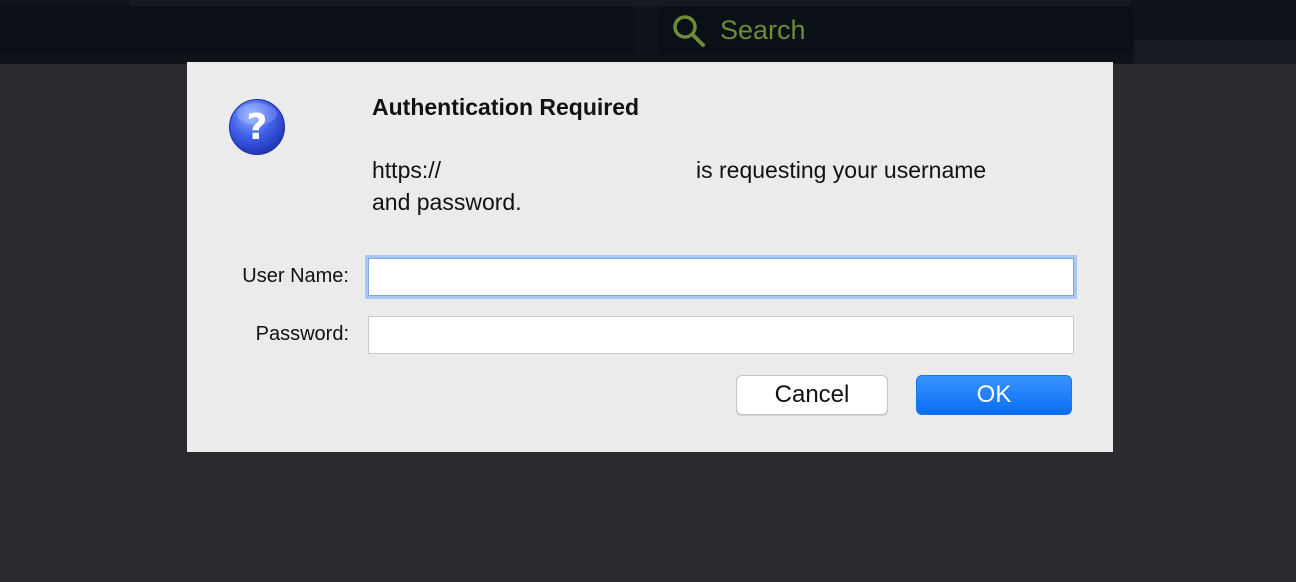 The height and width of the screenshot is (582, 1296). Describe the element at coordinates (994, 395) in the screenshot. I see `ok-button: OK` at that location.